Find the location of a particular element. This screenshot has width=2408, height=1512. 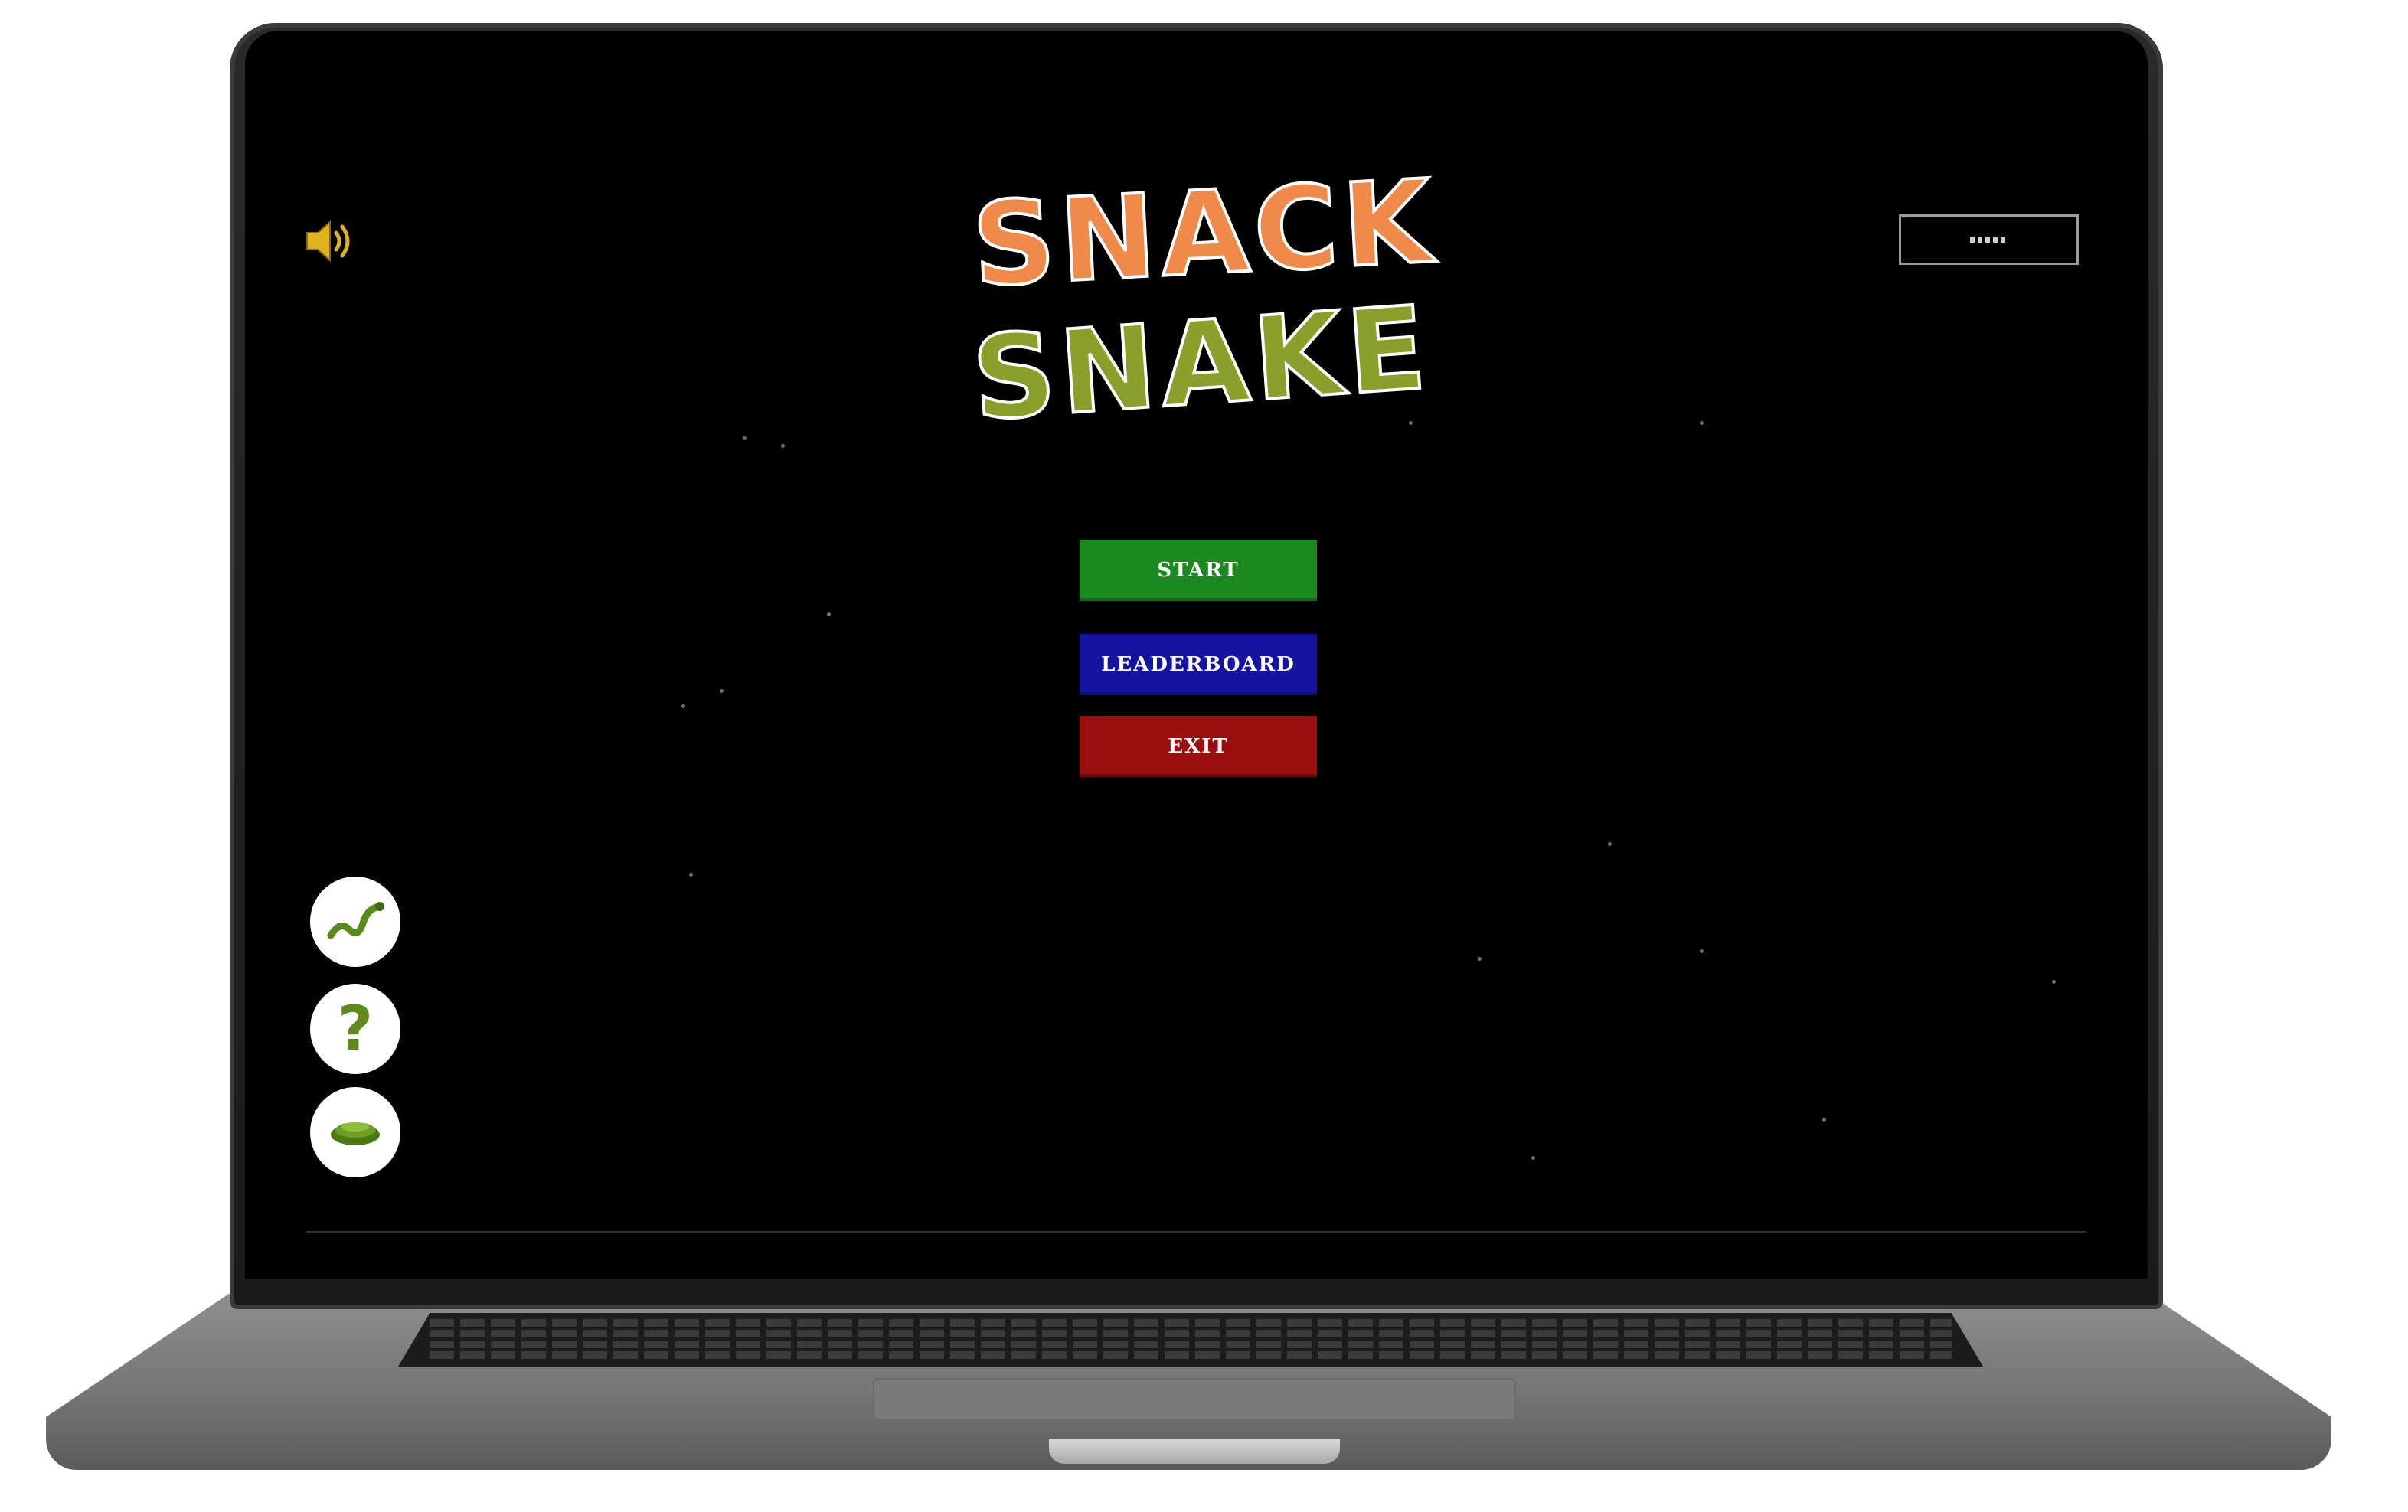

speaker-icon is located at coordinates (329, 241).